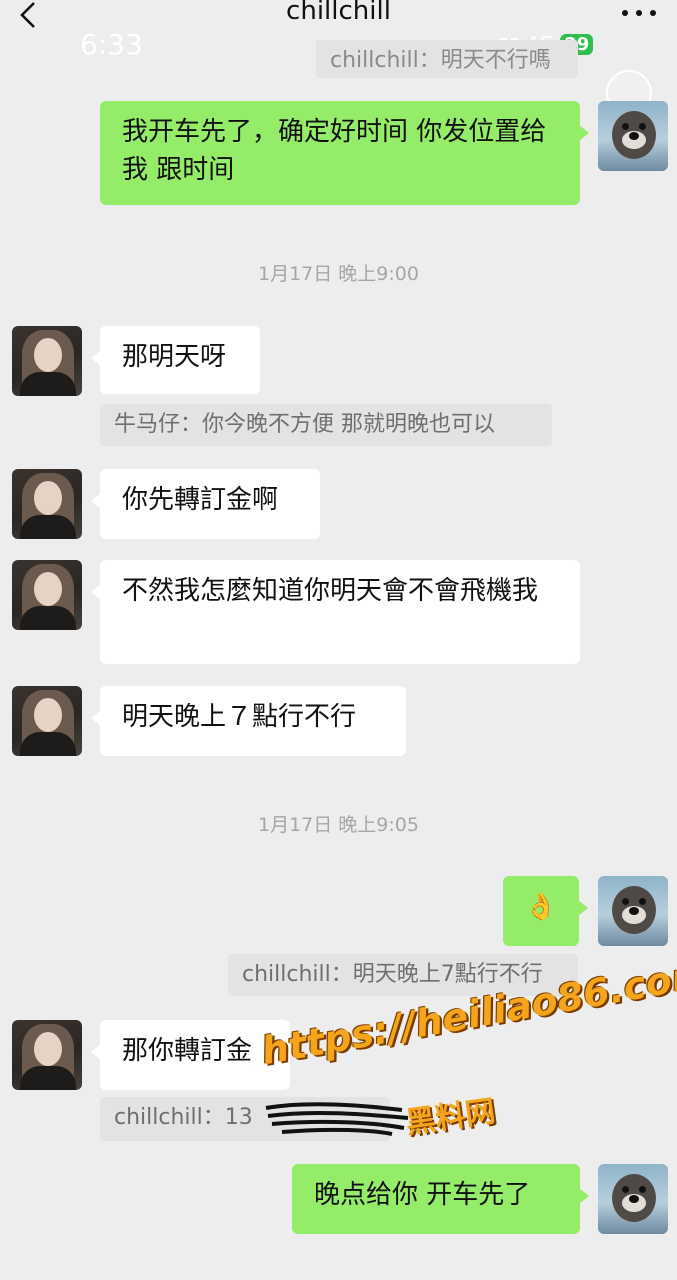  Describe the element at coordinates (175, 360) in the screenshot. I see `incoming-message: 那明天呀` at that location.